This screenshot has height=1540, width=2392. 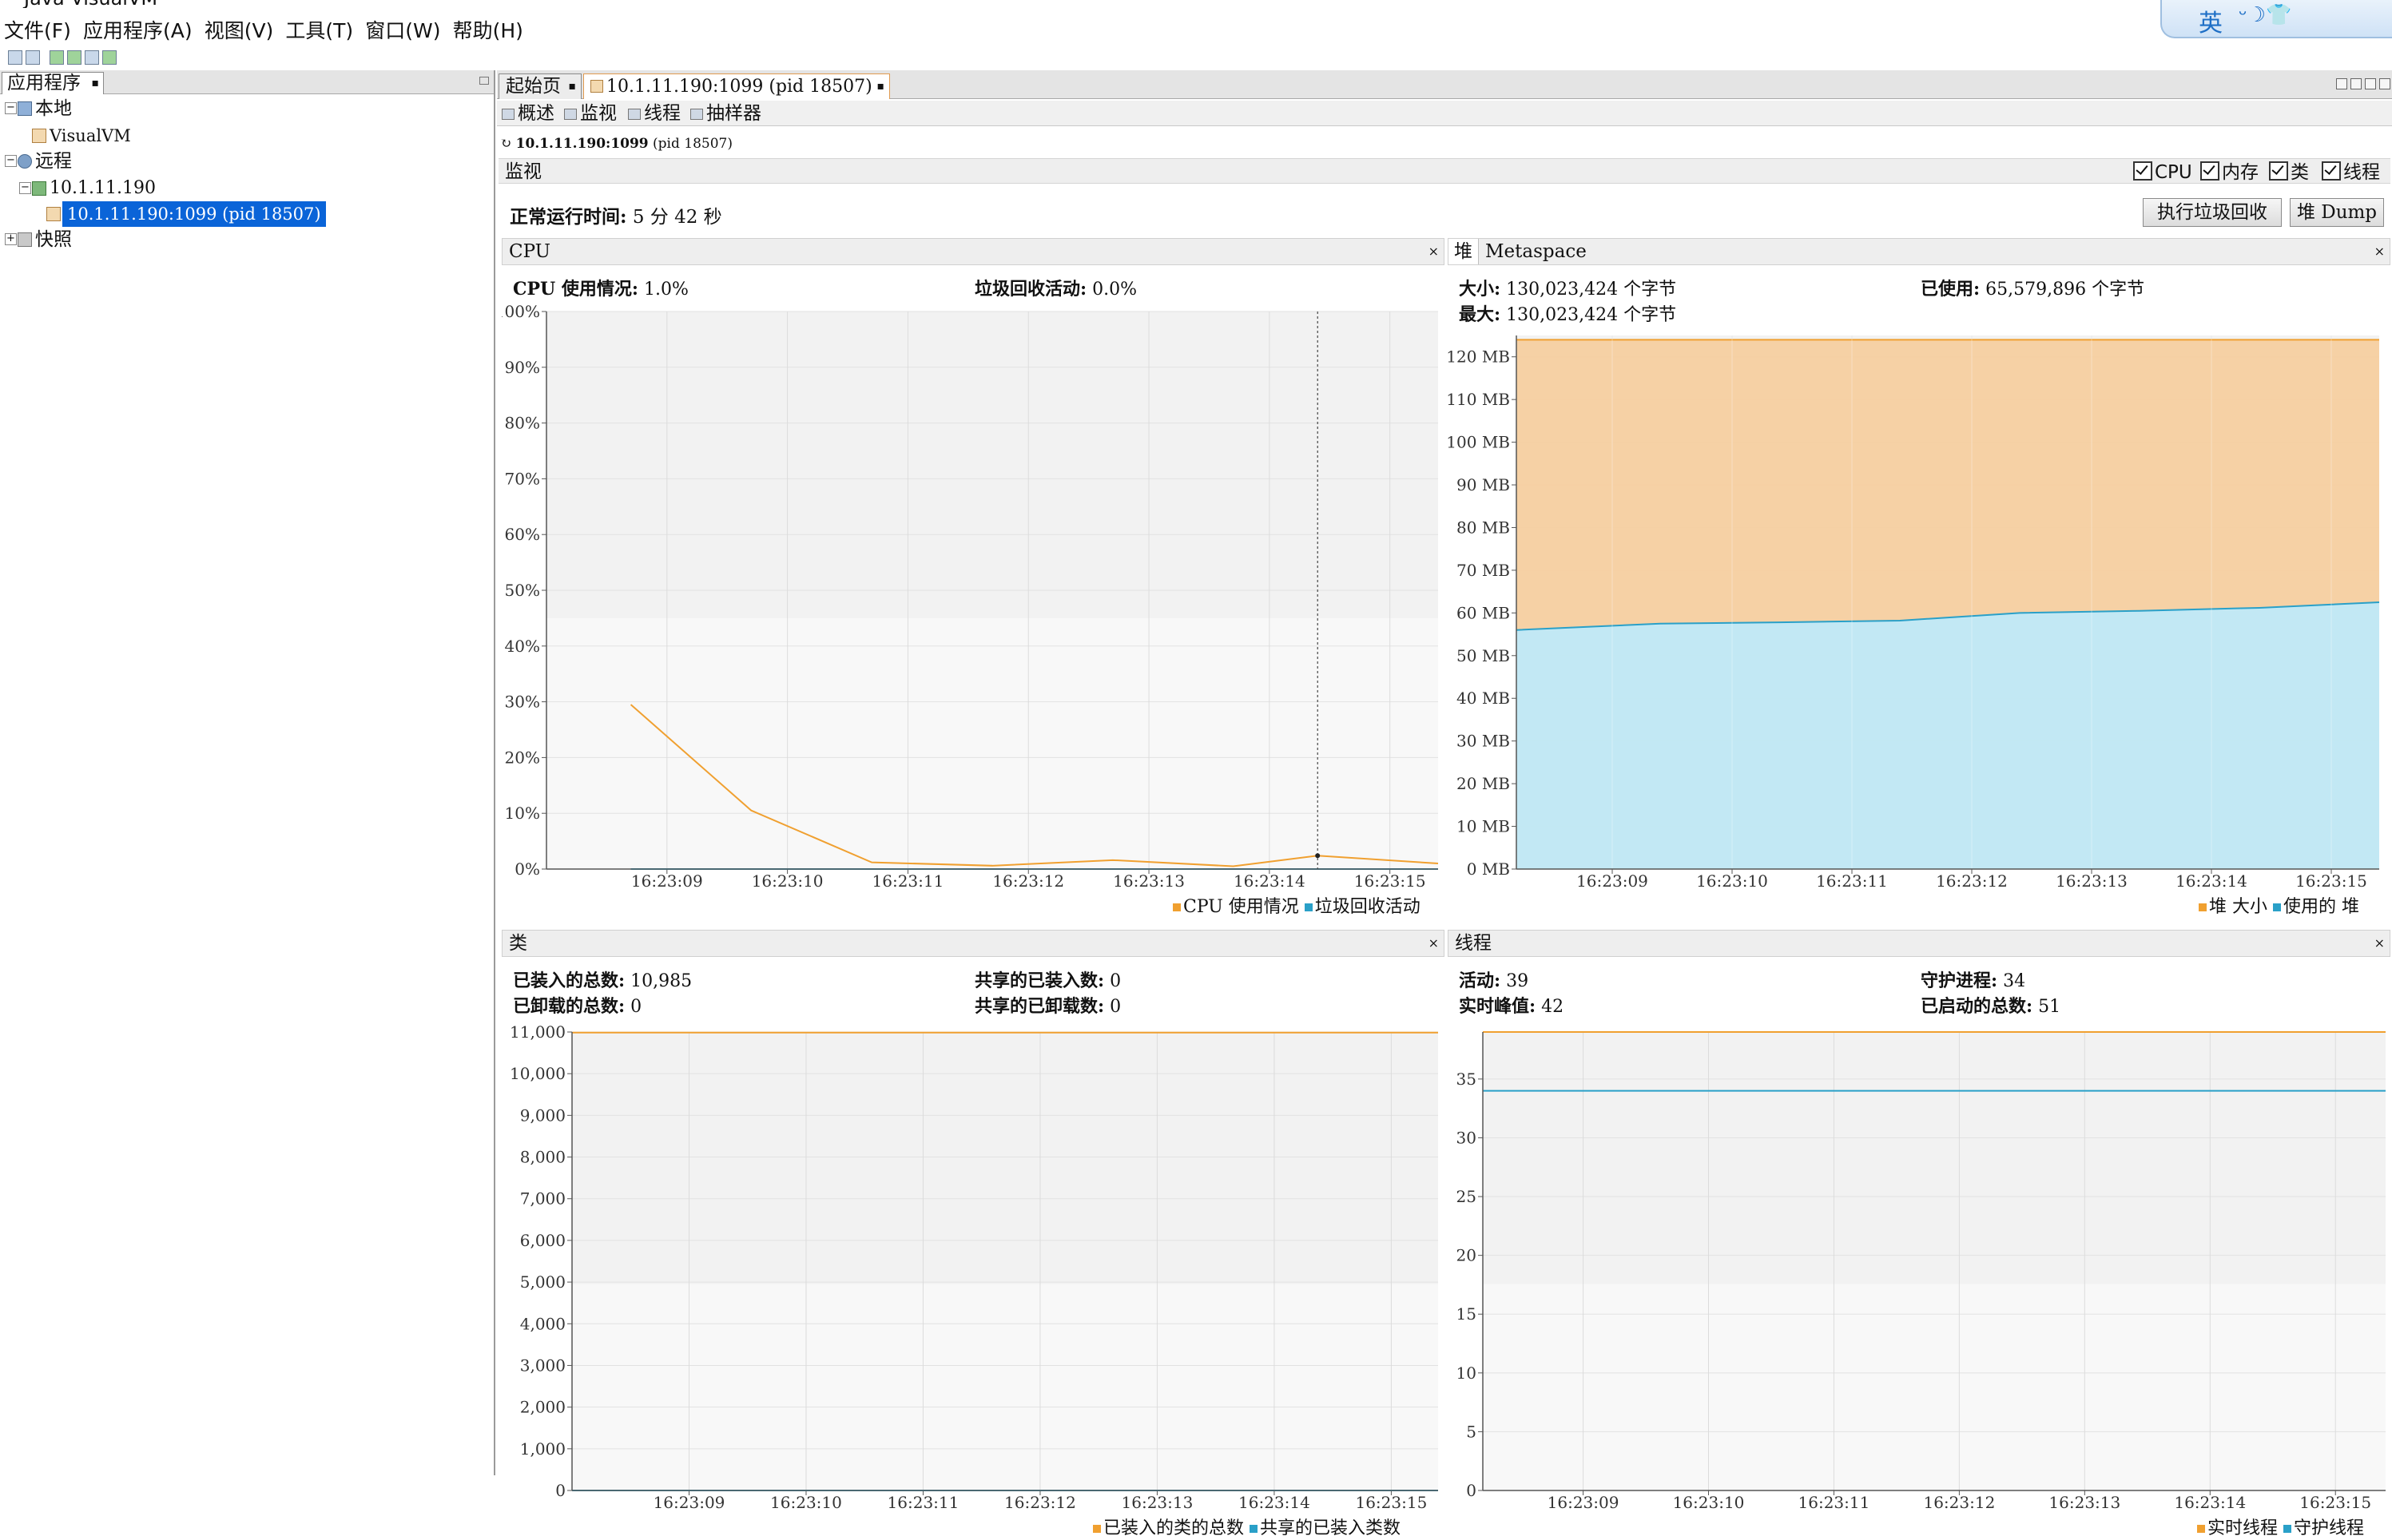 What do you see at coordinates (488, 31) in the screenshot?
I see `menu-help: 帮助(H)` at bounding box center [488, 31].